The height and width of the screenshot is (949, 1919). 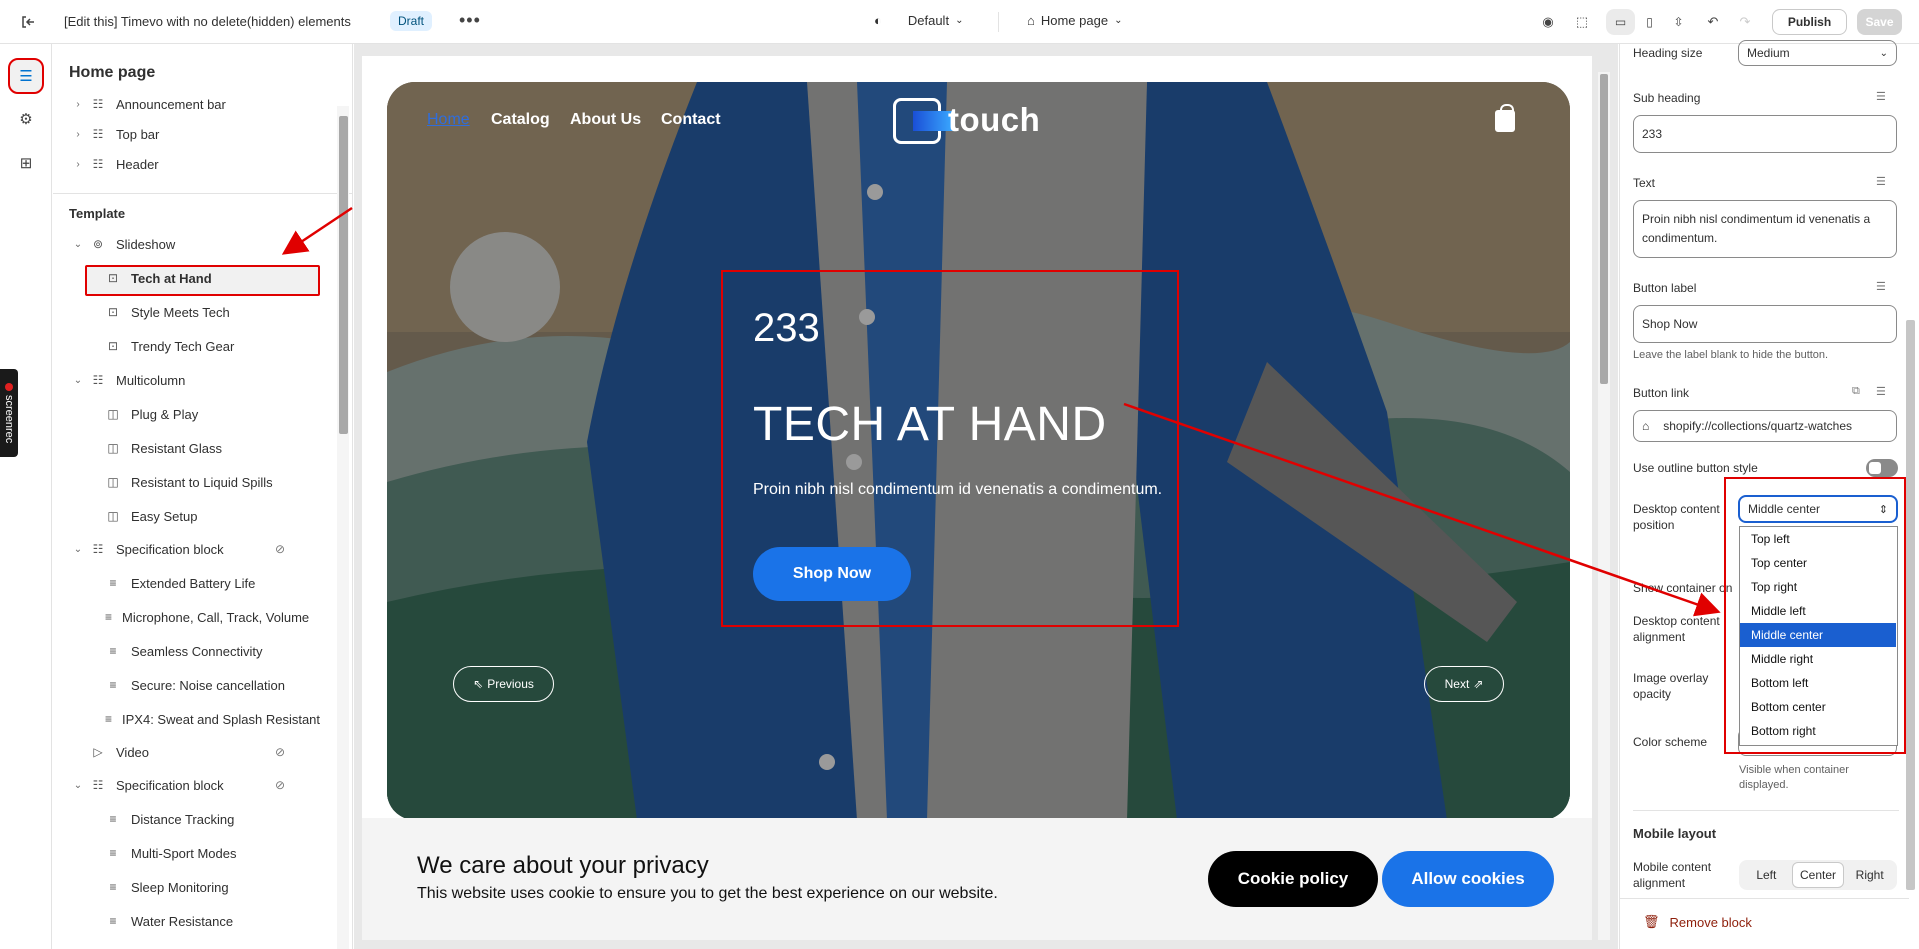 What do you see at coordinates (1620, 22) in the screenshot?
I see `desktop-icon: ▭` at bounding box center [1620, 22].